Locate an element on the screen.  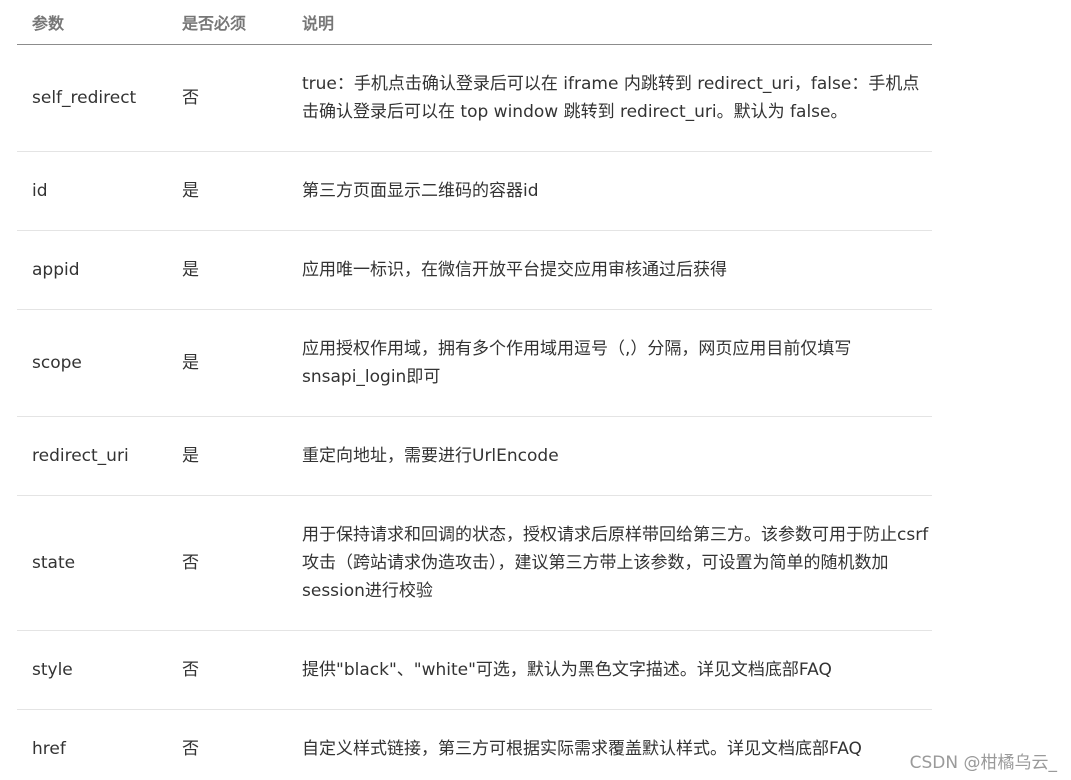
table-row: id 是 第三方页面显示二维码的容器id is located at coordinates (474, 191).